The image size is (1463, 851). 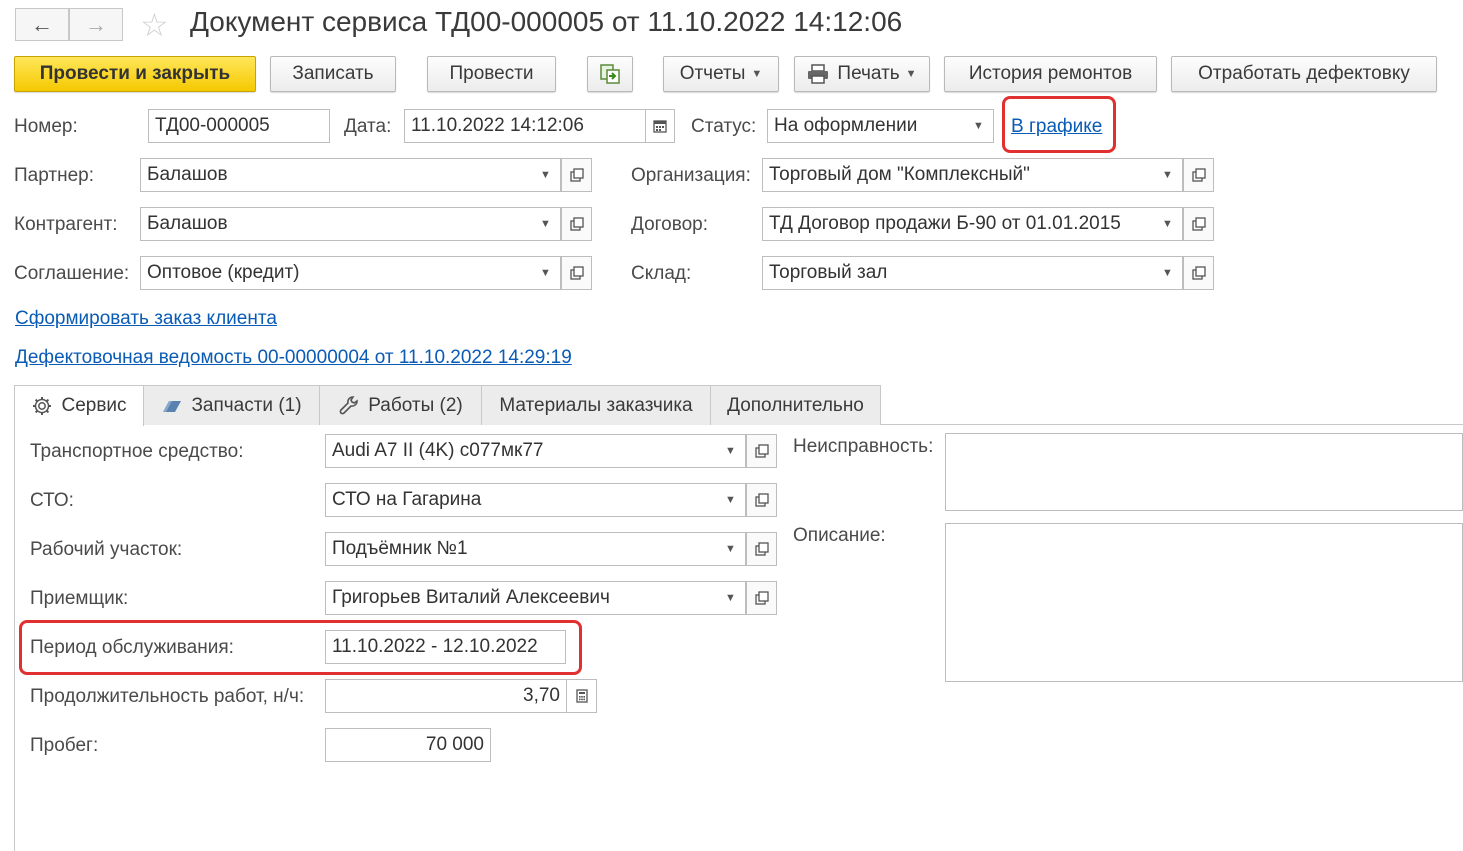 I want to click on agreement-dropdown-button: ▼, so click(x=546, y=273).